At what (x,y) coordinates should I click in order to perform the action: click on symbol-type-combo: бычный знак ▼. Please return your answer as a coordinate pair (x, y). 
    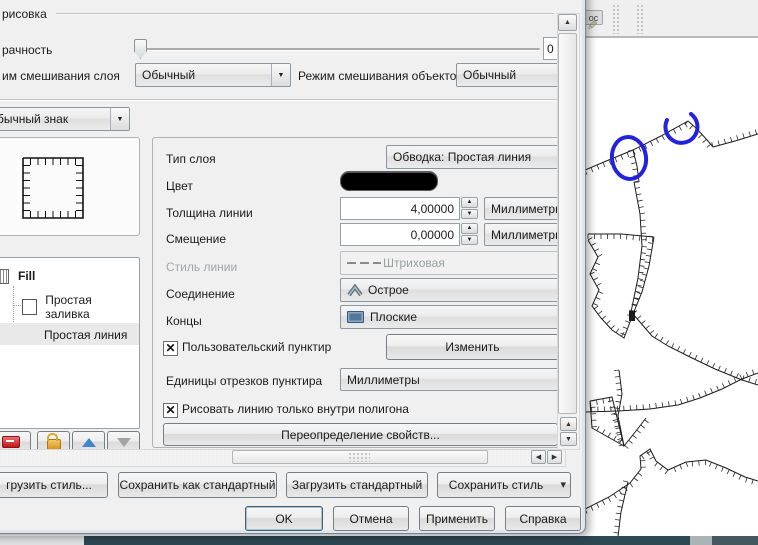
    Looking at the image, I should click on (65, 119).